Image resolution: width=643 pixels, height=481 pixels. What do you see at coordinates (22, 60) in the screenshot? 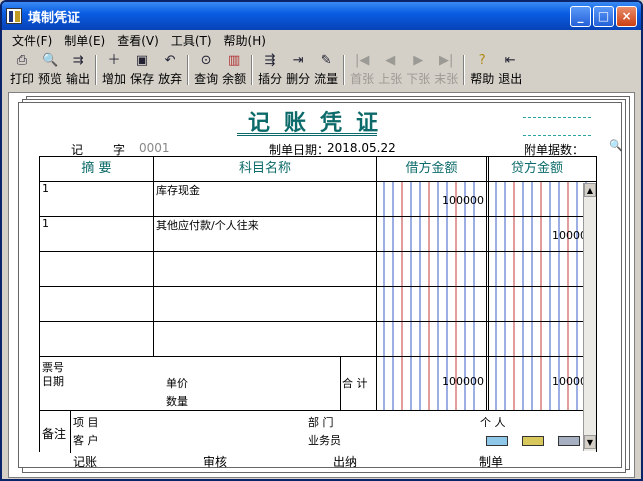
I see `printer-icon: ⎙` at bounding box center [22, 60].